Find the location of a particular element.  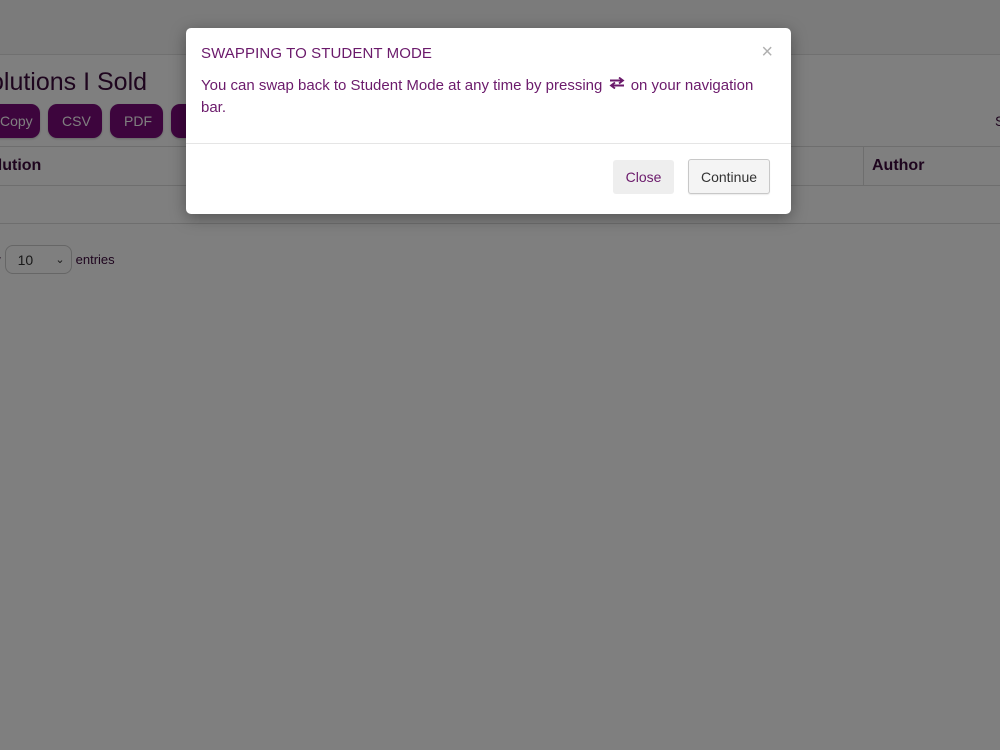

close-button: Close is located at coordinates (643, 177).